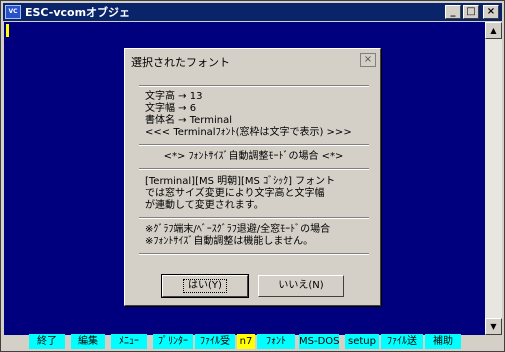  I want to click on dialog-title: 選択されたフォント, so click(180, 62).